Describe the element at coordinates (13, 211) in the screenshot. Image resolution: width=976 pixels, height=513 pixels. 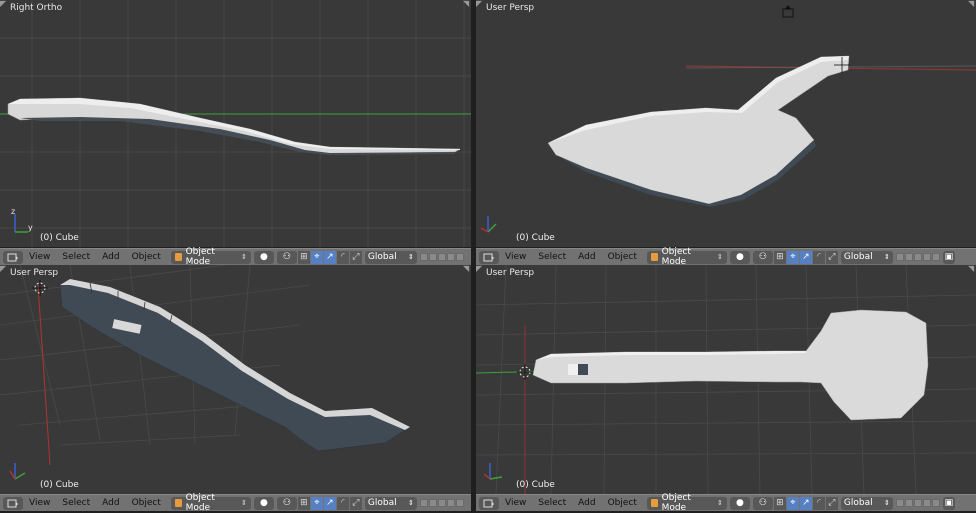
I see `svg-text: z` at that location.